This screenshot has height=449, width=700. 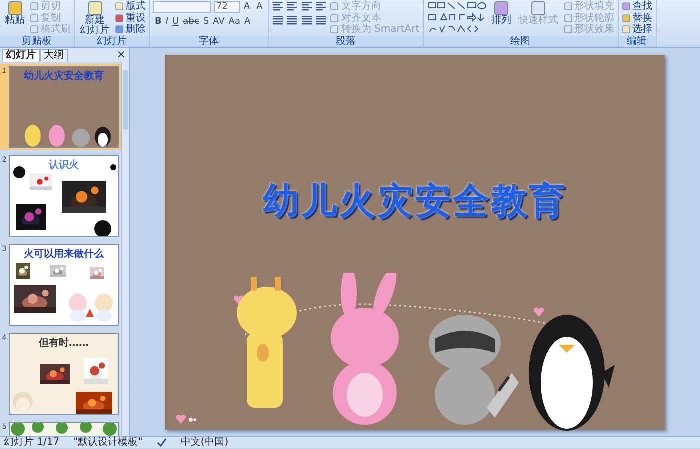 What do you see at coordinates (637, 30) in the screenshot?
I see `ribbon-button: 选择` at bounding box center [637, 30].